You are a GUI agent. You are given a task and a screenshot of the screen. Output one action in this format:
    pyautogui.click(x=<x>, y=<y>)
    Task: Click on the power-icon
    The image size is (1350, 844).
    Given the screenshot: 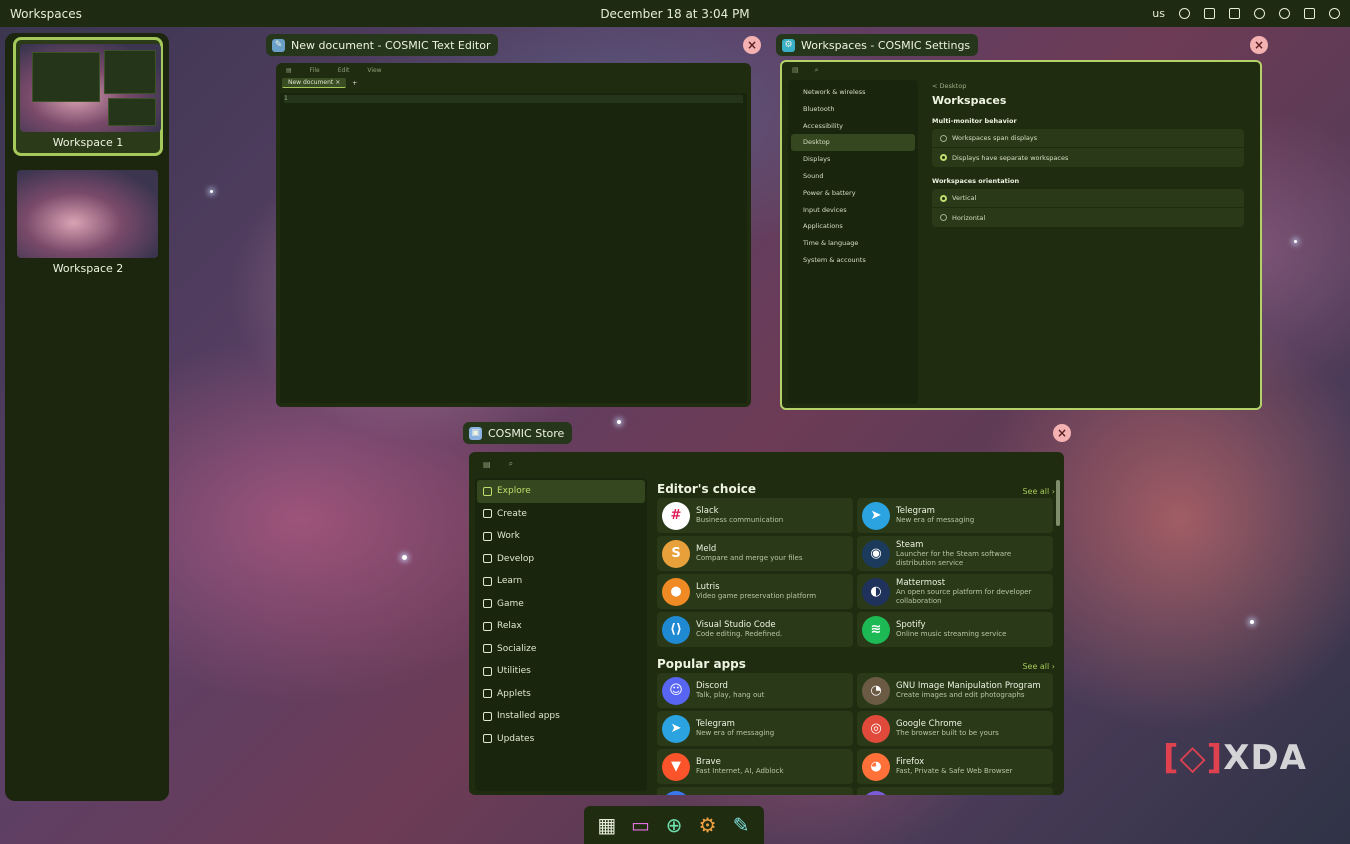 What is the action you would take?
    pyautogui.click(x=1334, y=13)
    